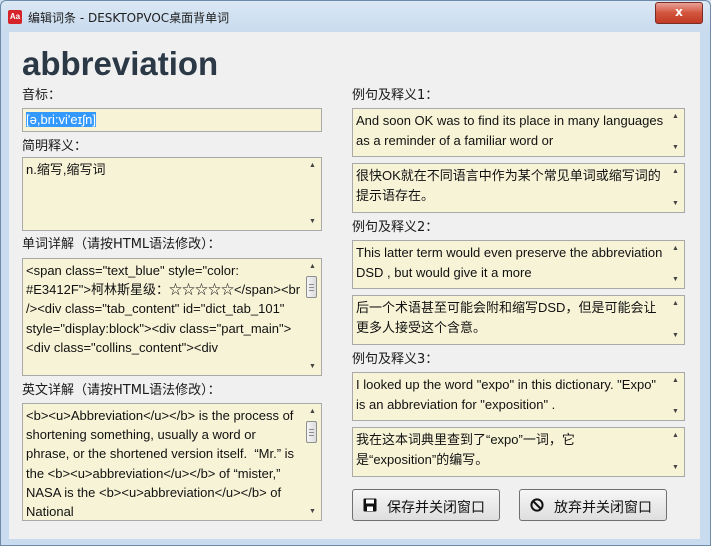  What do you see at coordinates (172, 120) in the screenshot?
I see `phonetic-input: [ə,bri:vi'eɪʃn]` at bounding box center [172, 120].